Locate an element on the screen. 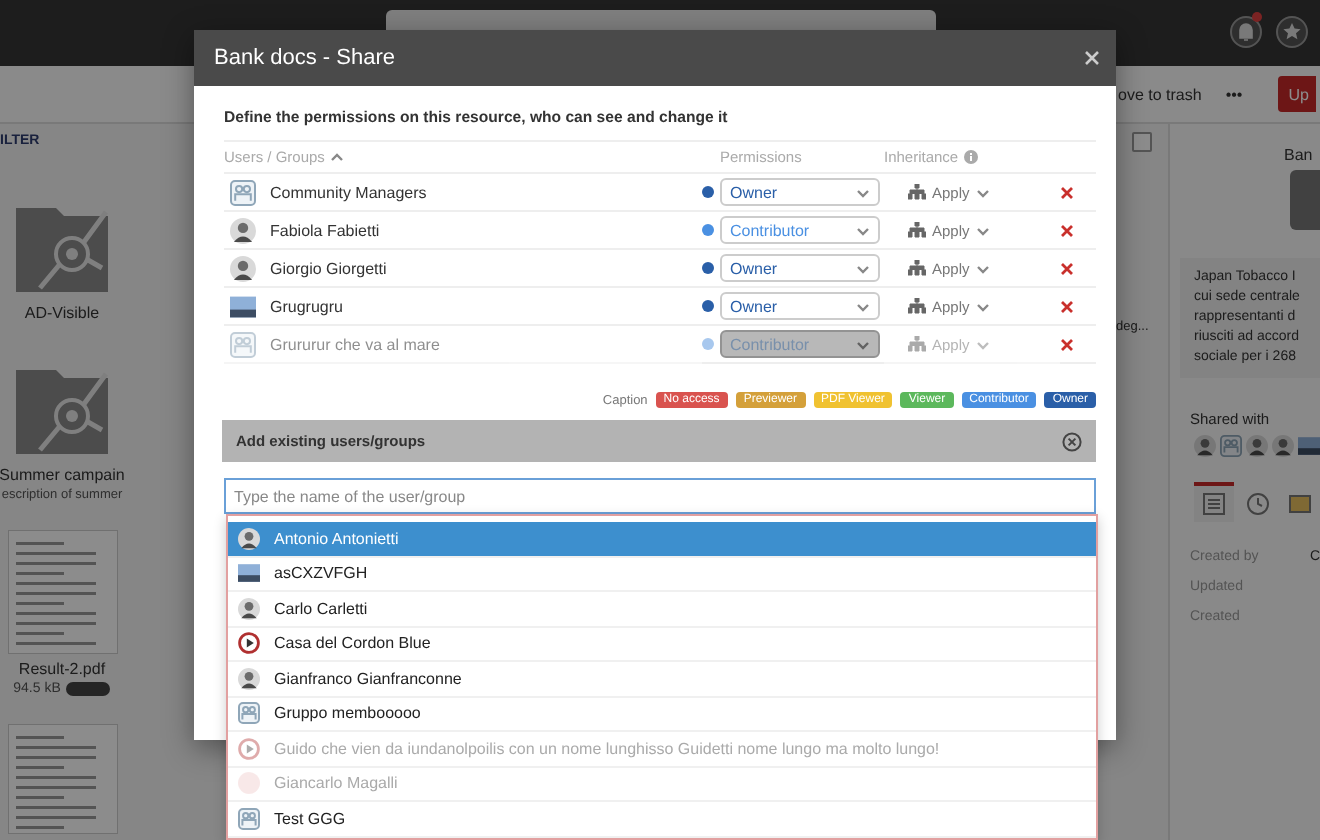 Image resolution: width=1320 pixels, height=840 pixels. file-name: Summer campain is located at coordinates (62, 475).